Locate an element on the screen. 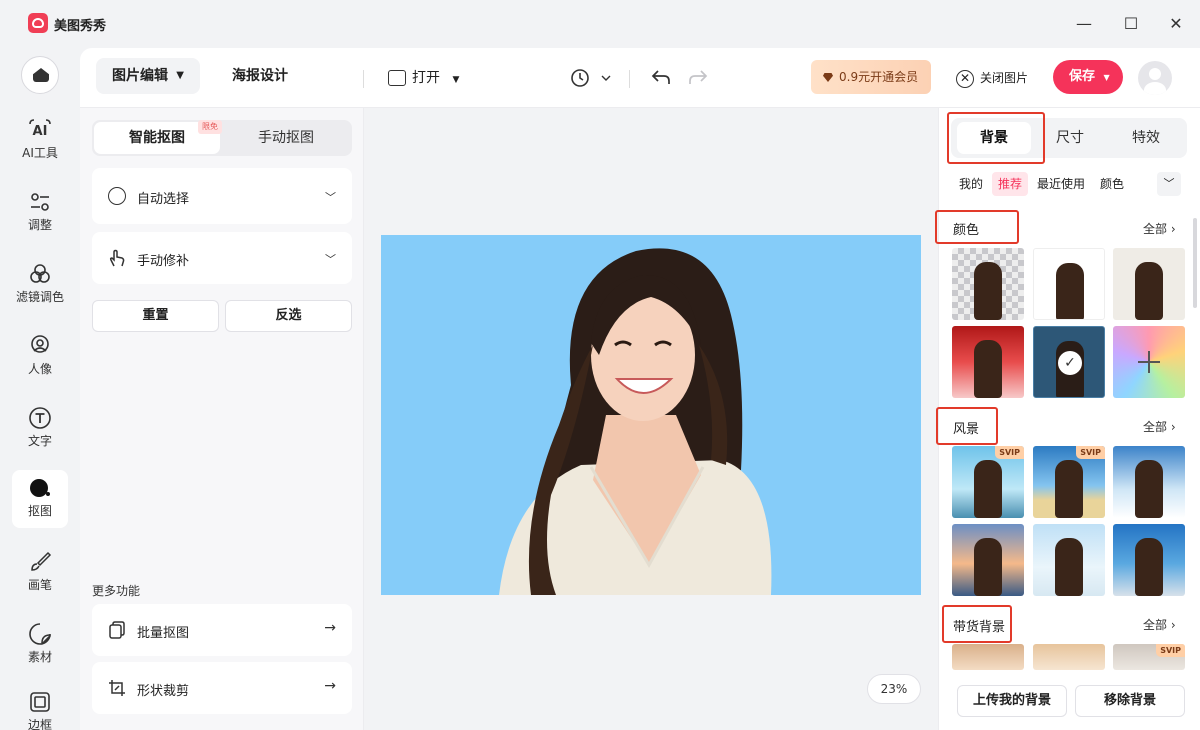  subtab-color: 颜色 is located at coordinates (1112, 184).